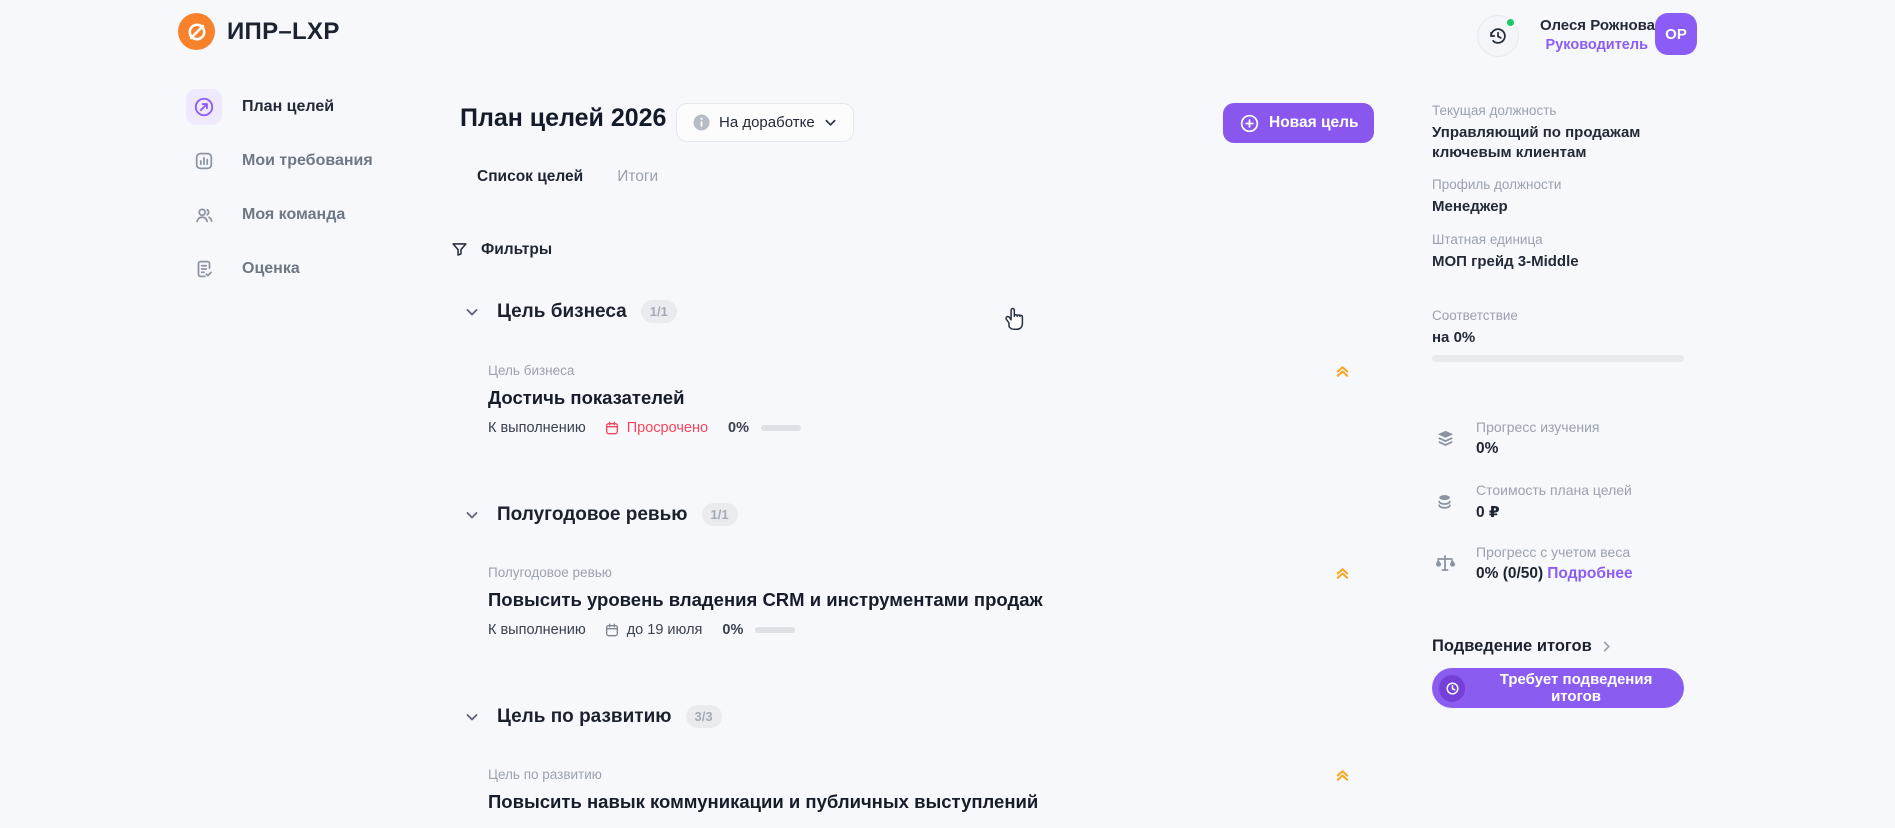 This screenshot has height=828, width=1895. I want to click on match-value: на 0%, so click(1454, 337).